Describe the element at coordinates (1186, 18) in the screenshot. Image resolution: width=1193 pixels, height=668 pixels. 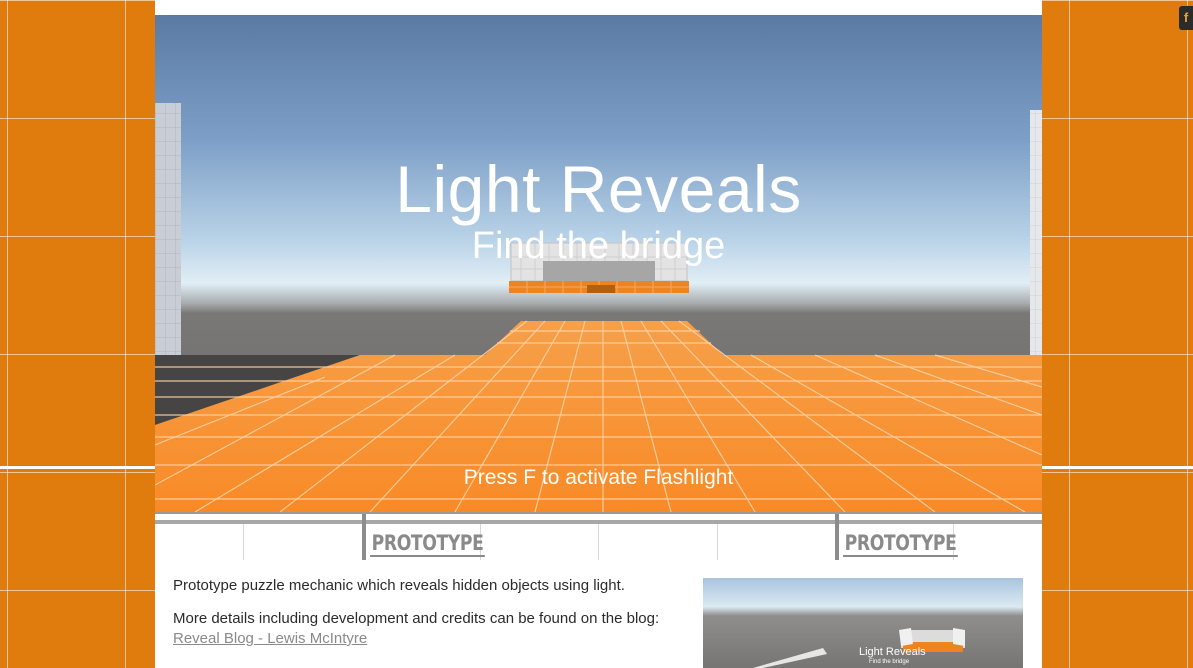
I see `fullscreen-button: f` at that location.